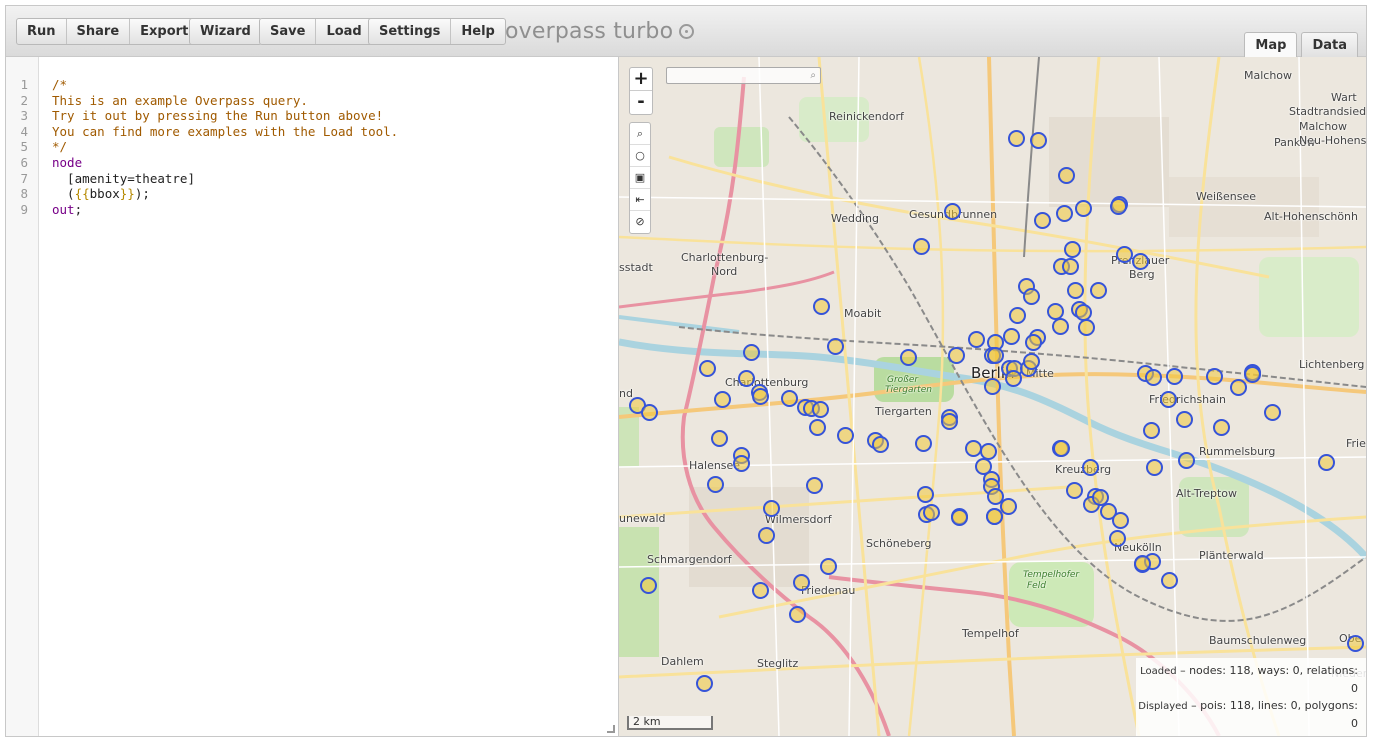 The height and width of the screenshot is (745, 1375). Describe the element at coordinates (288, 31) in the screenshot. I see `save-button: Save` at that location.